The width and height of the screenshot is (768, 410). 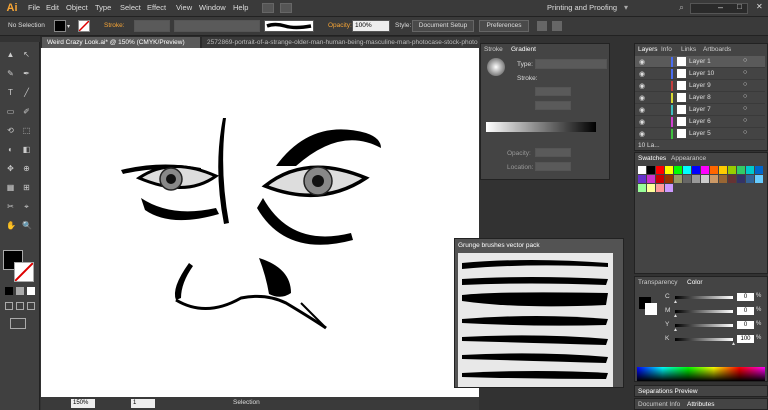 I want to click on color-stroke-swatch, so click(x=651, y=309).